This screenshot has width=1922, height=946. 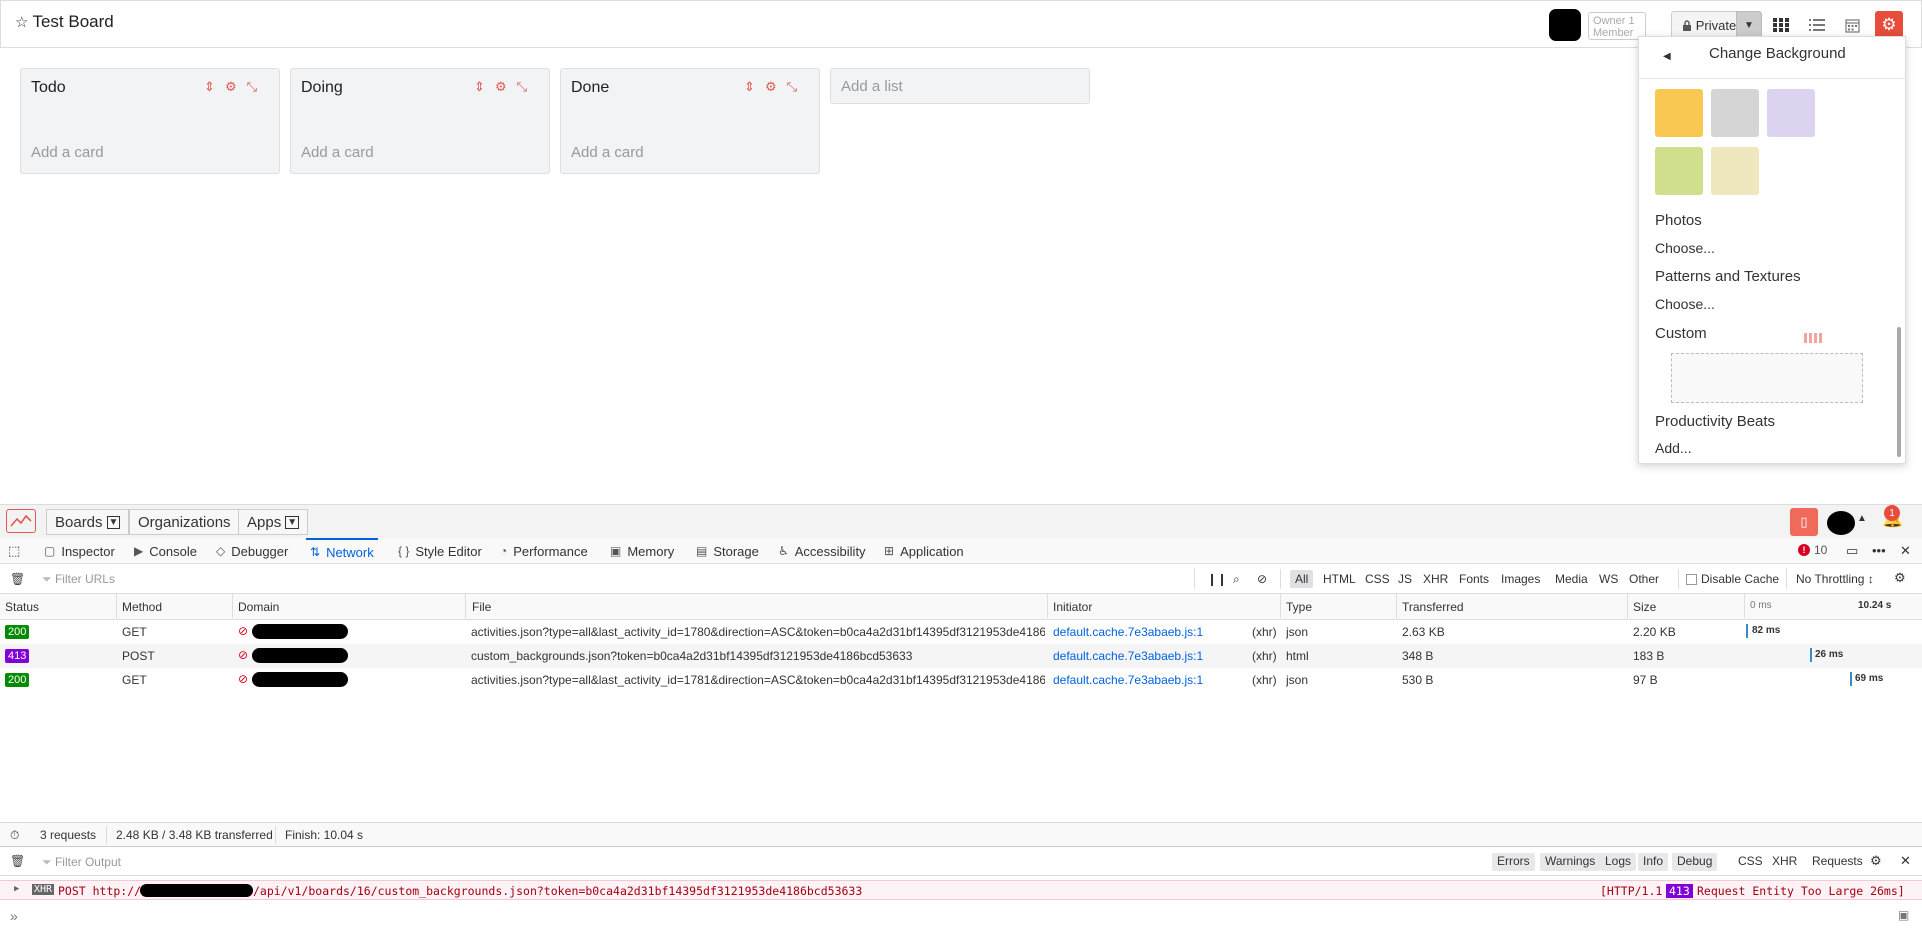 I want to click on filter-images: Images, so click(x=1520, y=579).